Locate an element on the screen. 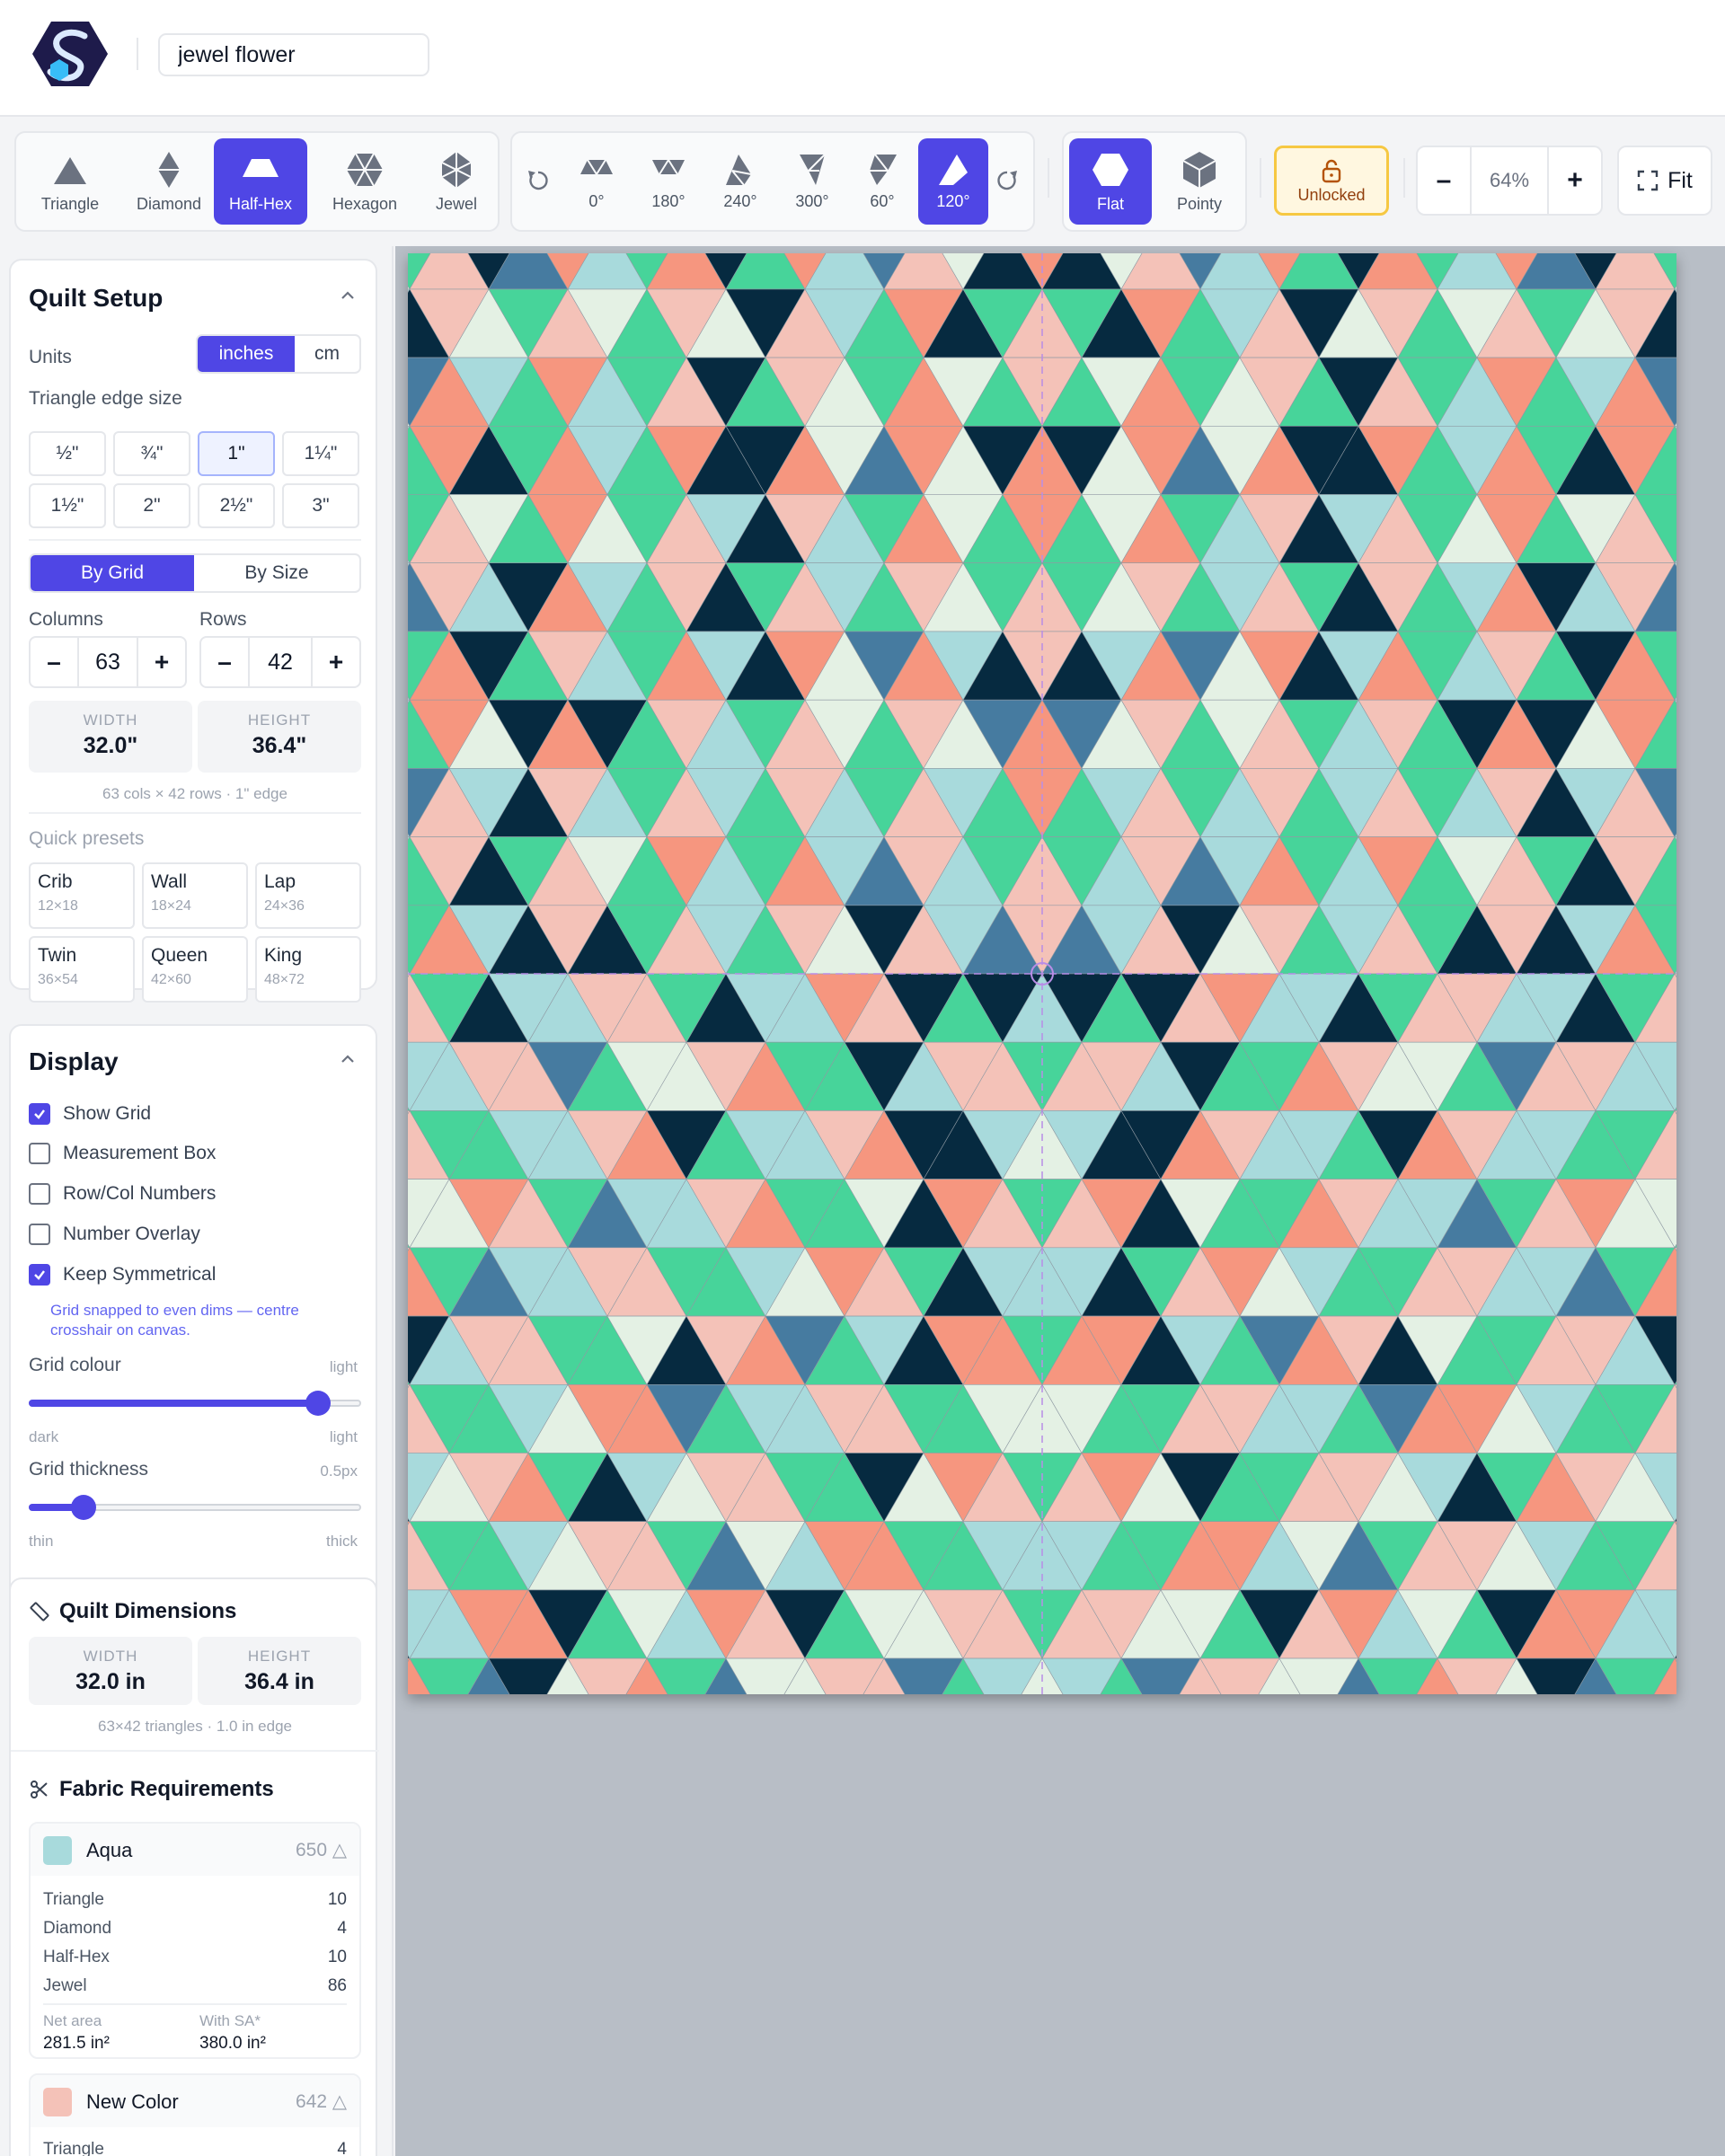 Image resolution: width=1725 pixels, height=2156 pixels. fit-button: Fit is located at coordinates (1664, 181).